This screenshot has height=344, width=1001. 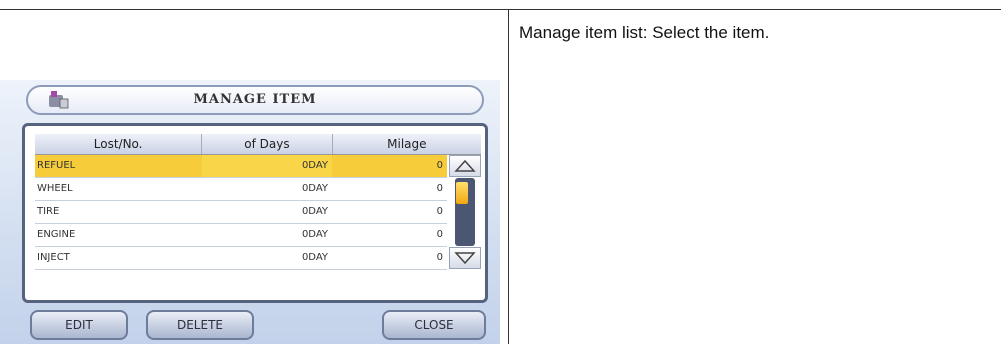 What do you see at coordinates (462, 193) in the screenshot?
I see `scrollbar-thumb` at bounding box center [462, 193].